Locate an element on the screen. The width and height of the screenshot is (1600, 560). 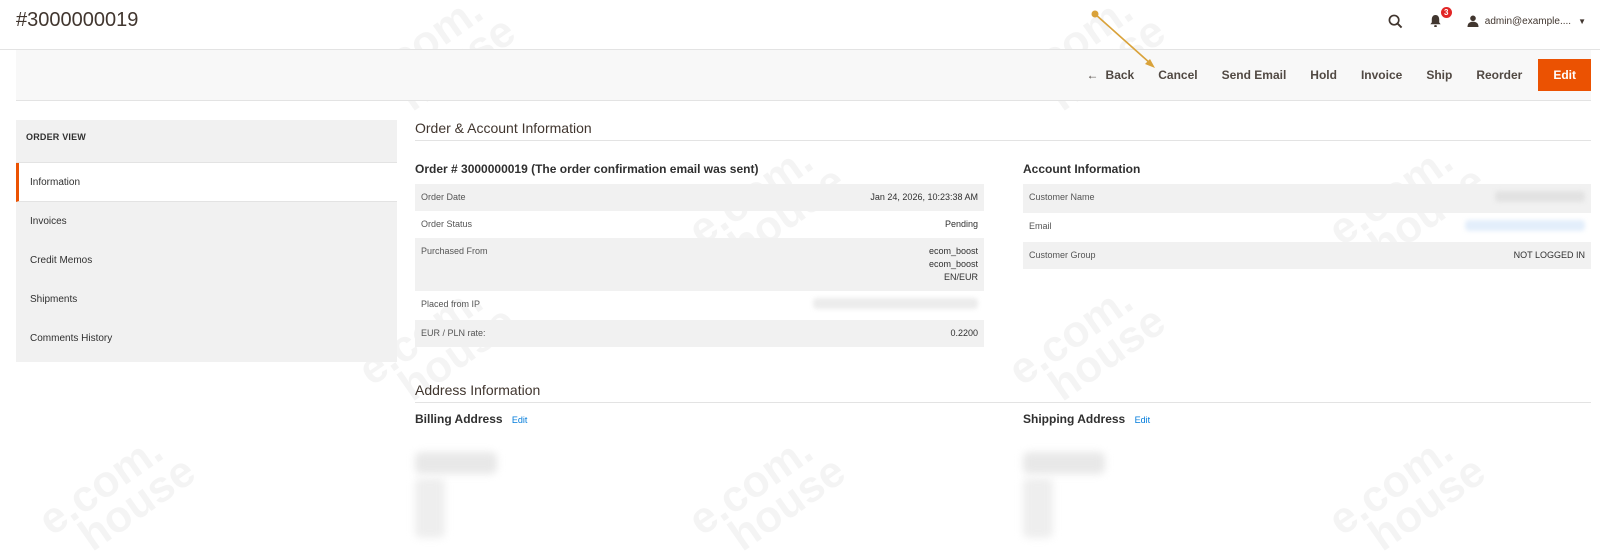
table-row: Order Date Jan 24, 2026, 10:23:38 AM is located at coordinates (699, 197).